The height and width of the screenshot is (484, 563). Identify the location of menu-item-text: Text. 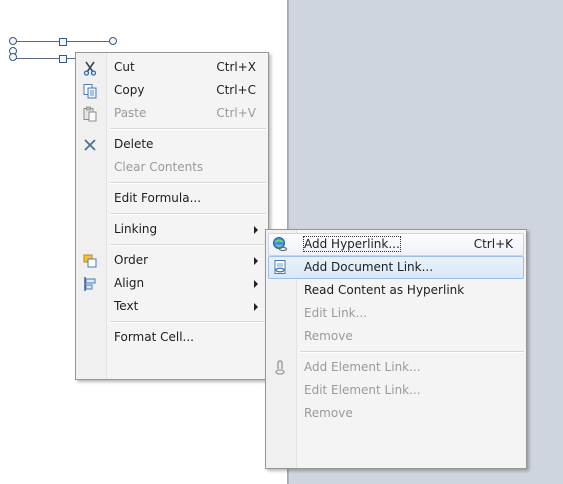
(172, 306).